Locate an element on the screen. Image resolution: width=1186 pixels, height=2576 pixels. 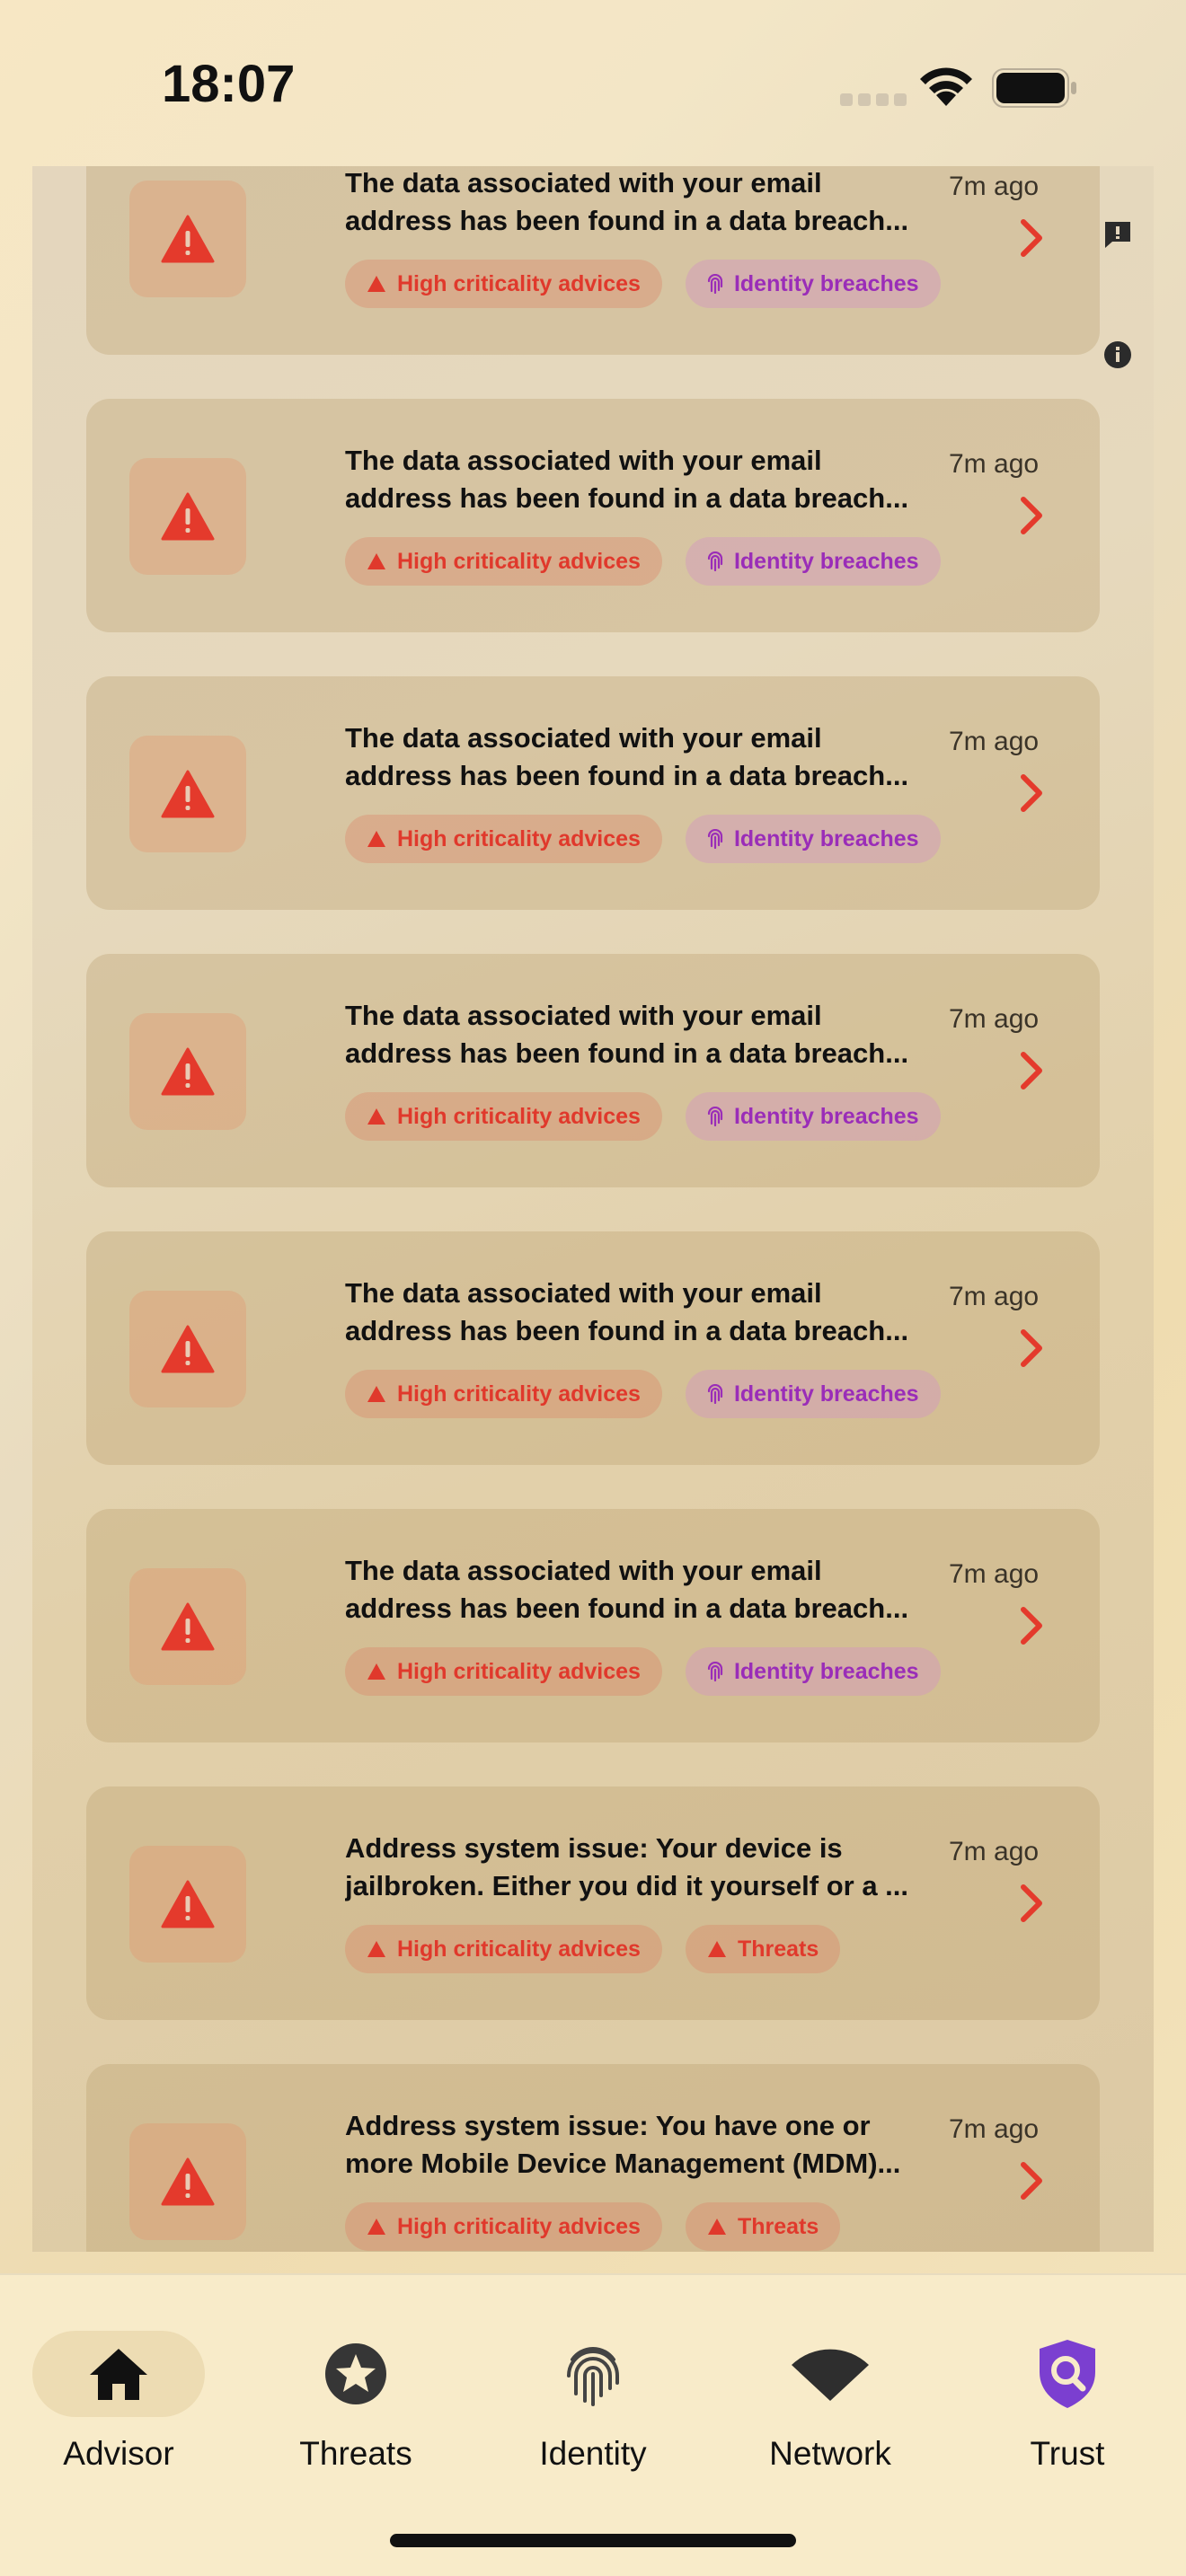
tab-threats: Threats is located at coordinates (356, 2402).